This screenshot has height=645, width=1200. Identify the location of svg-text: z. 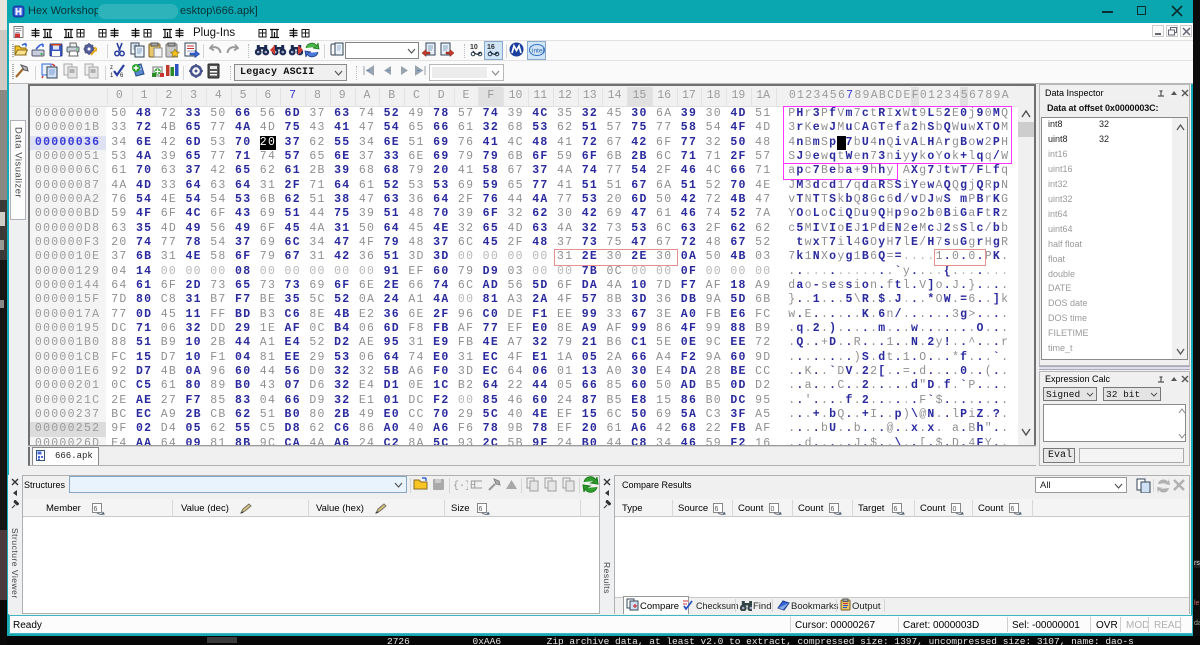
(111, 68).